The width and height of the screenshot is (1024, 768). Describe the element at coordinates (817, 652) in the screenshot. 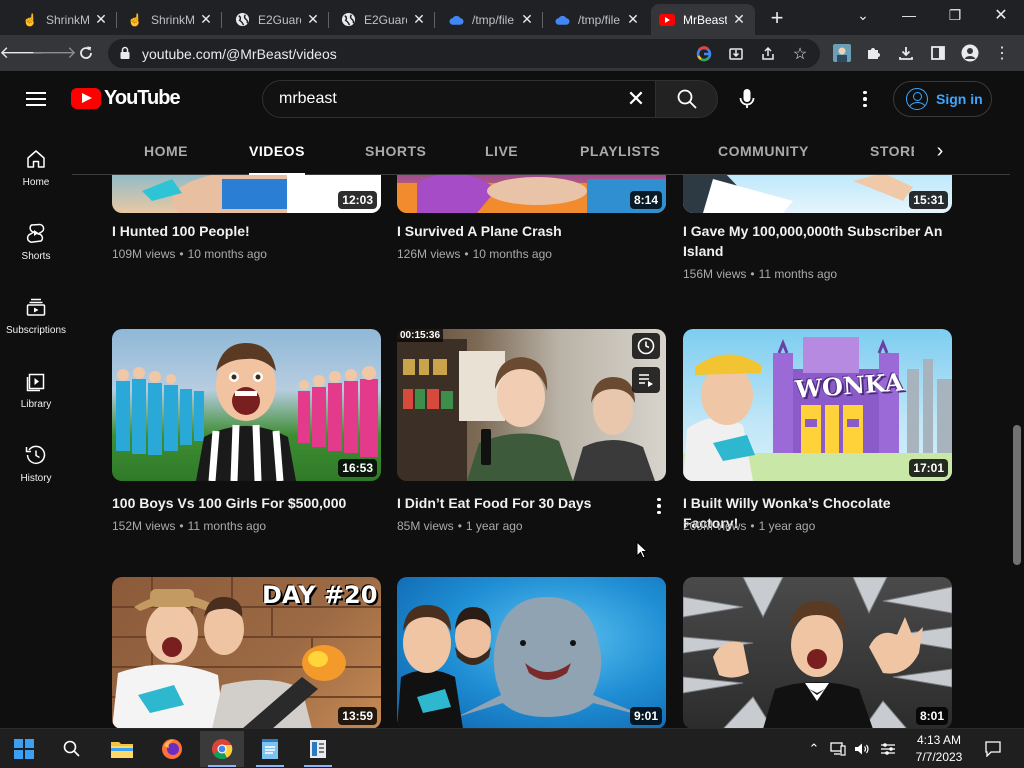

I see `video-thumbnail: 8:01` at that location.